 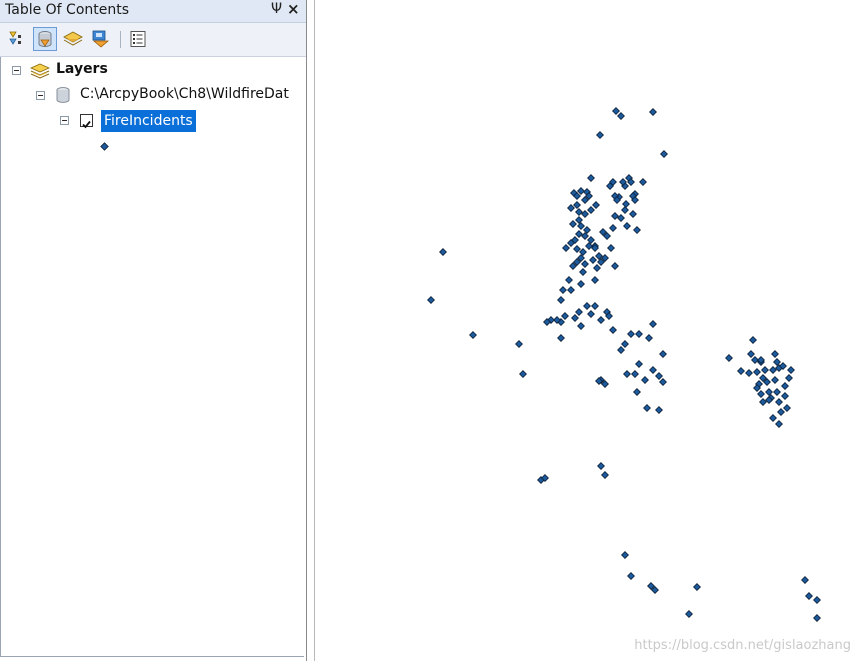 What do you see at coordinates (184, 94) in the screenshot?
I see `source-path-label: C:\ArcpyBook\Ch8\WildfireDat` at bounding box center [184, 94].